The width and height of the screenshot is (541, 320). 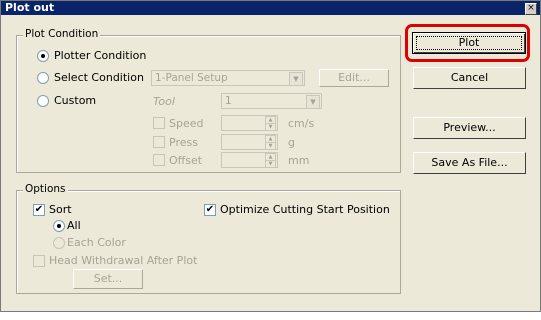 I want to click on radio-custom, so click(x=43, y=101).